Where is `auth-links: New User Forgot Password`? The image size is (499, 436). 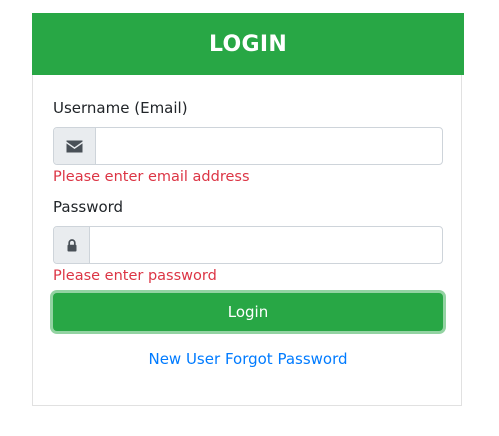 auth-links: New User Forgot Password is located at coordinates (248, 359).